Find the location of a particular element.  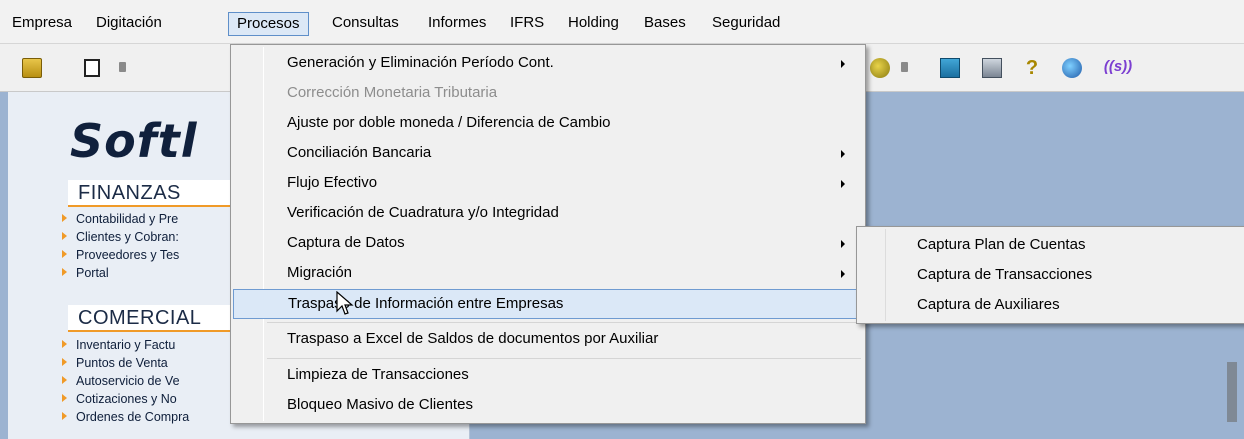

menu-item-flujo-efectivo: Flujo Efectivo is located at coordinates (548, 184).